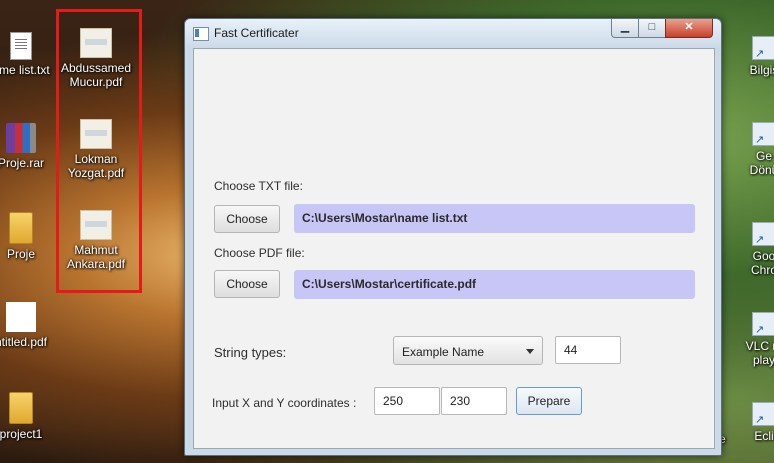 The image size is (774, 463). What do you see at coordinates (247, 284) in the screenshot?
I see `choose-pdf-button: Choose` at bounding box center [247, 284].